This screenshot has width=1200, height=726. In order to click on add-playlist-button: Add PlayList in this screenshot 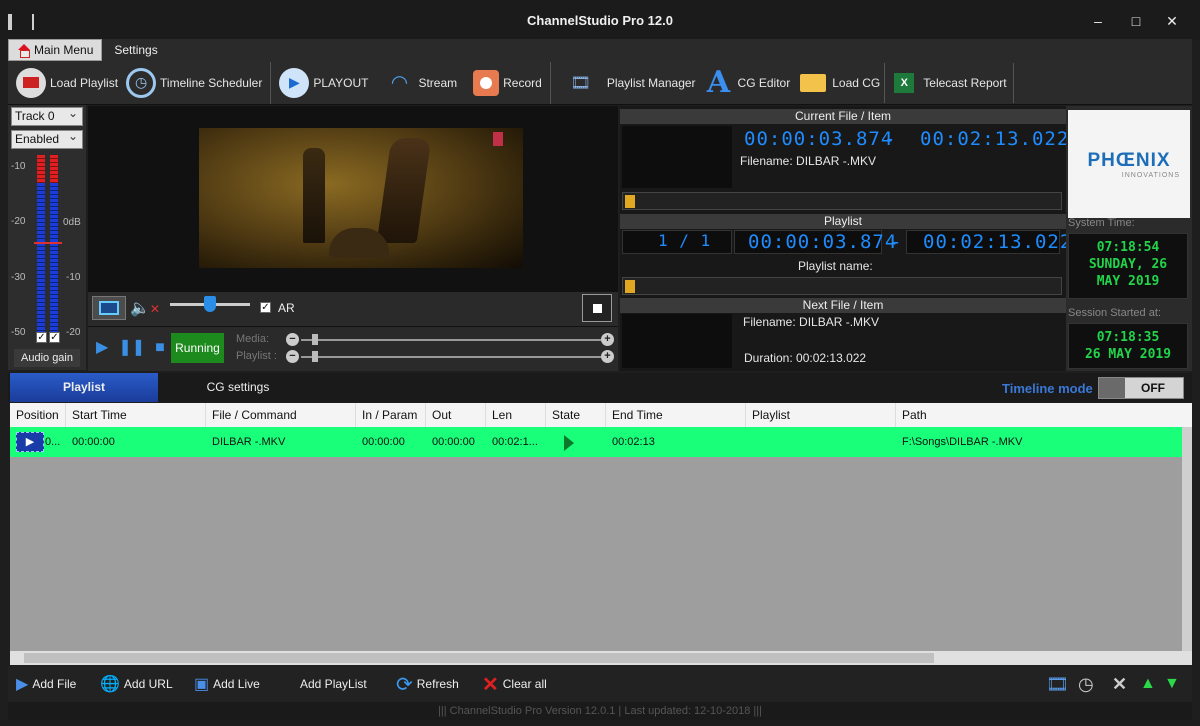, I will do `click(333, 684)`.